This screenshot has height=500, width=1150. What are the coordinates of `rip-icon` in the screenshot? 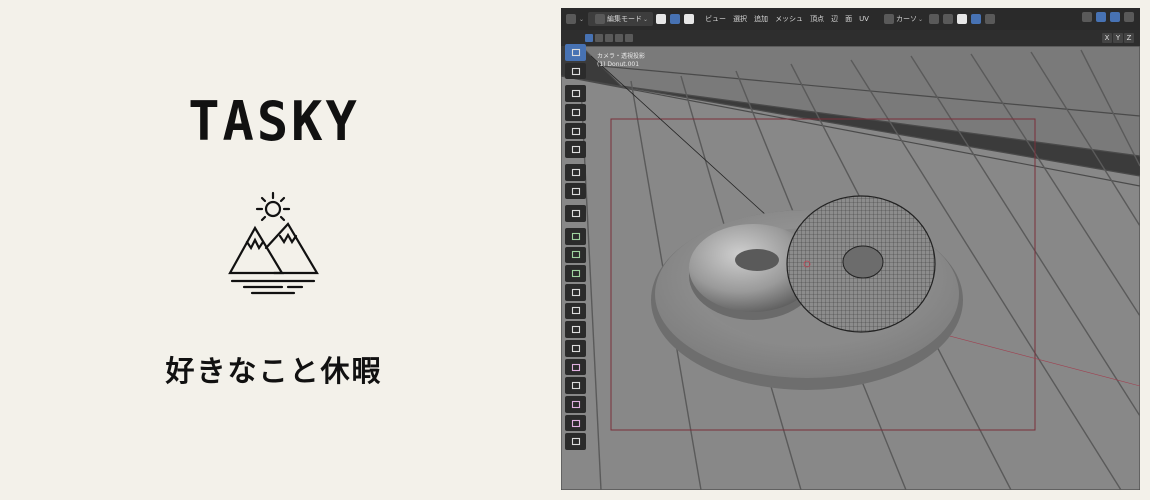 It's located at (575, 442).